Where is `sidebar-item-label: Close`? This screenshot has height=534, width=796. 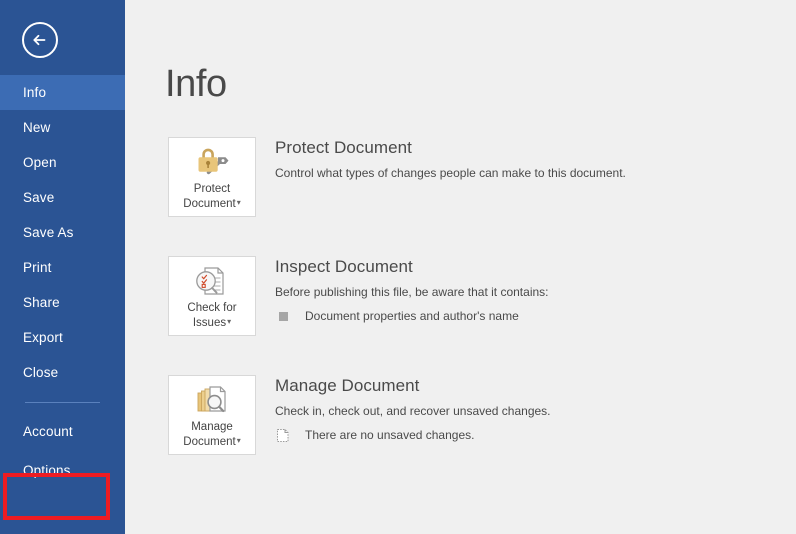
sidebar-item-label: Close is located at coordinates (41, 372).